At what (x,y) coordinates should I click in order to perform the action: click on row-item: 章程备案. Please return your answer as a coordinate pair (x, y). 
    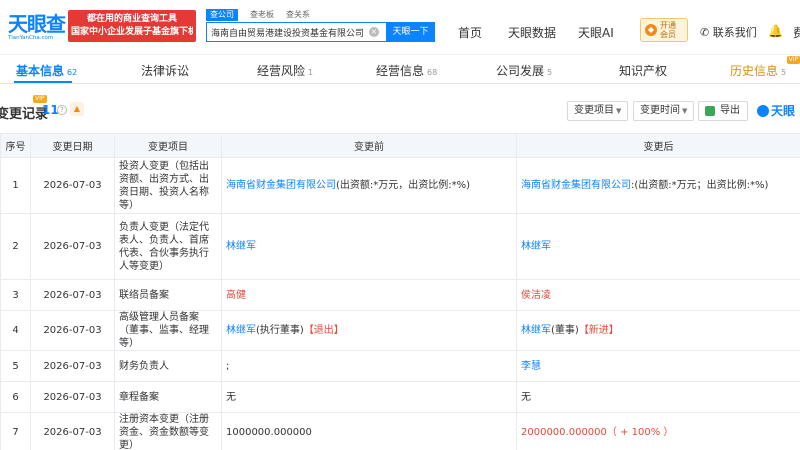
    Looking at the image, I should click on (168, 397).